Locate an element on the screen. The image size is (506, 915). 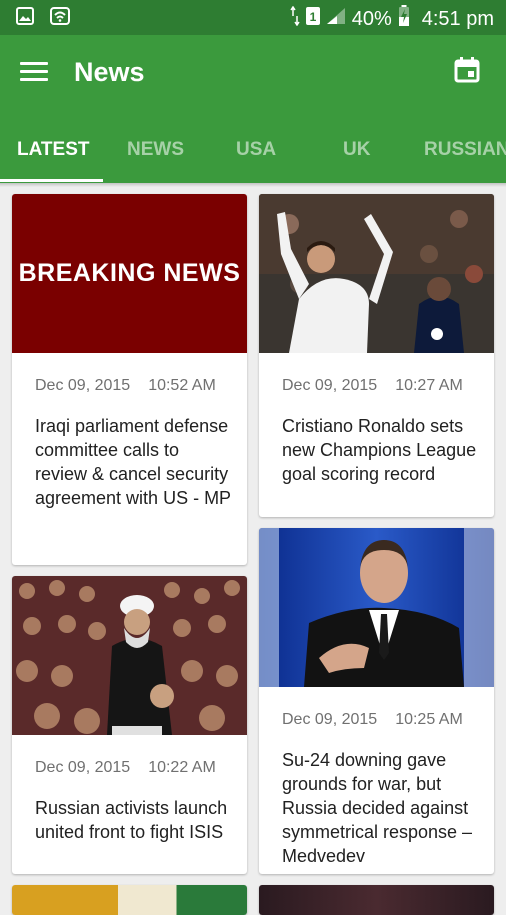
article-meta: Dec 09, 2015 10:22 AM is located at coordinates (125, 768).